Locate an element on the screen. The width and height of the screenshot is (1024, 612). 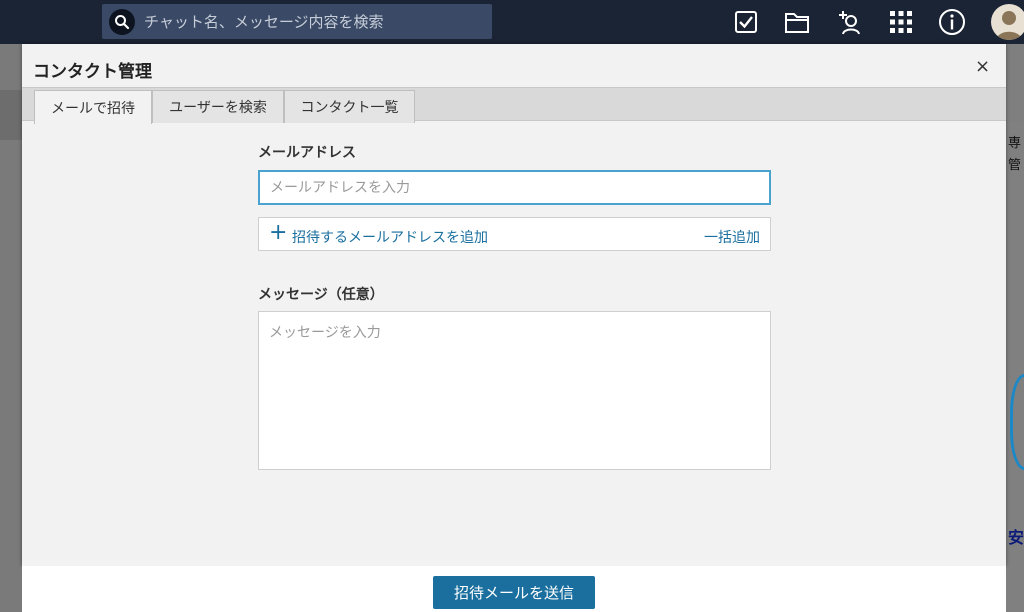
background-panel is located at coordinates (11, 115).